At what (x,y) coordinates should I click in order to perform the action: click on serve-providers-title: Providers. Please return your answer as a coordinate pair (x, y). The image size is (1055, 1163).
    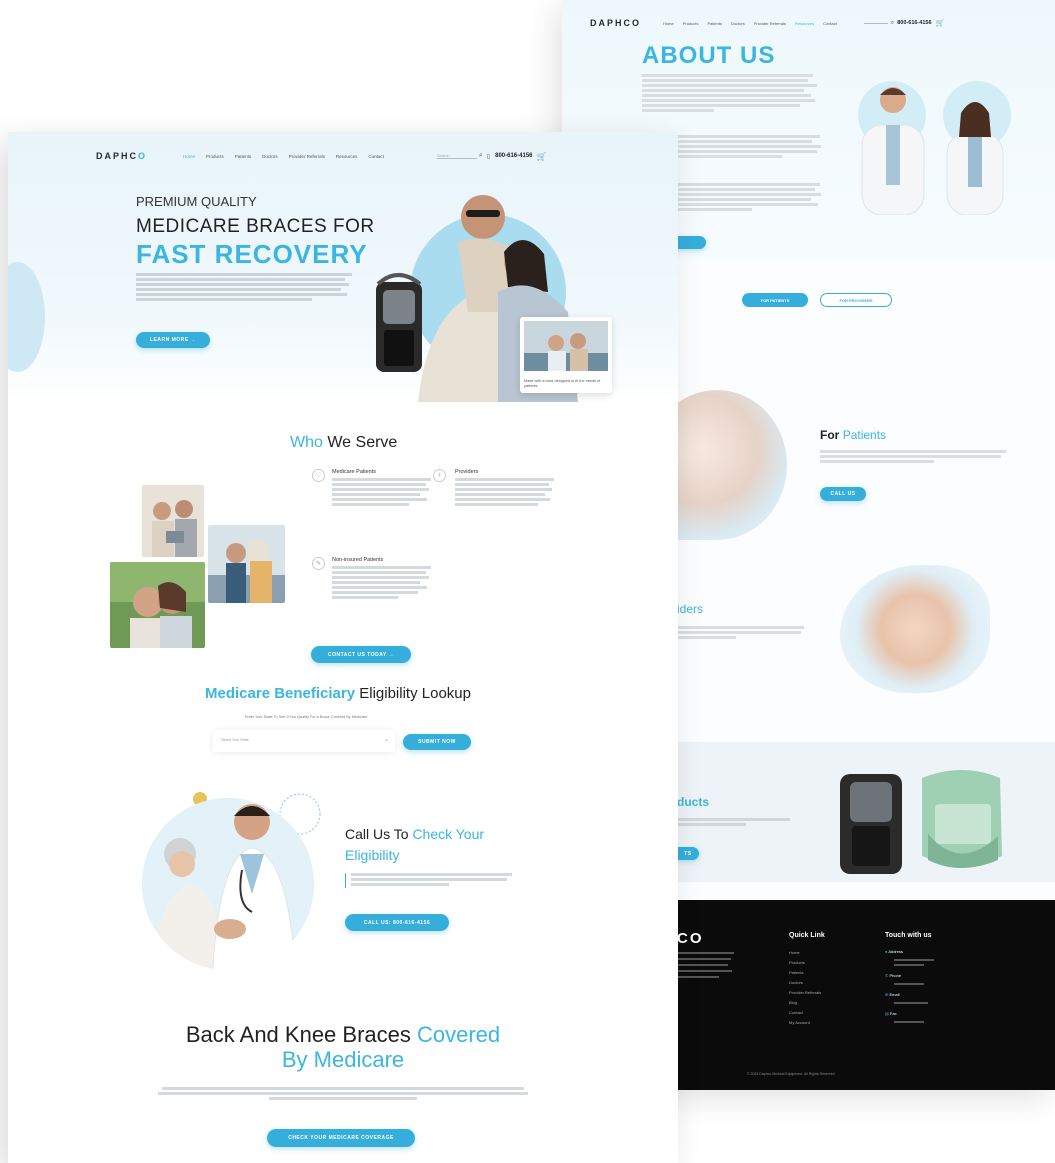
    Looking at the image, I should click on (467, 472).